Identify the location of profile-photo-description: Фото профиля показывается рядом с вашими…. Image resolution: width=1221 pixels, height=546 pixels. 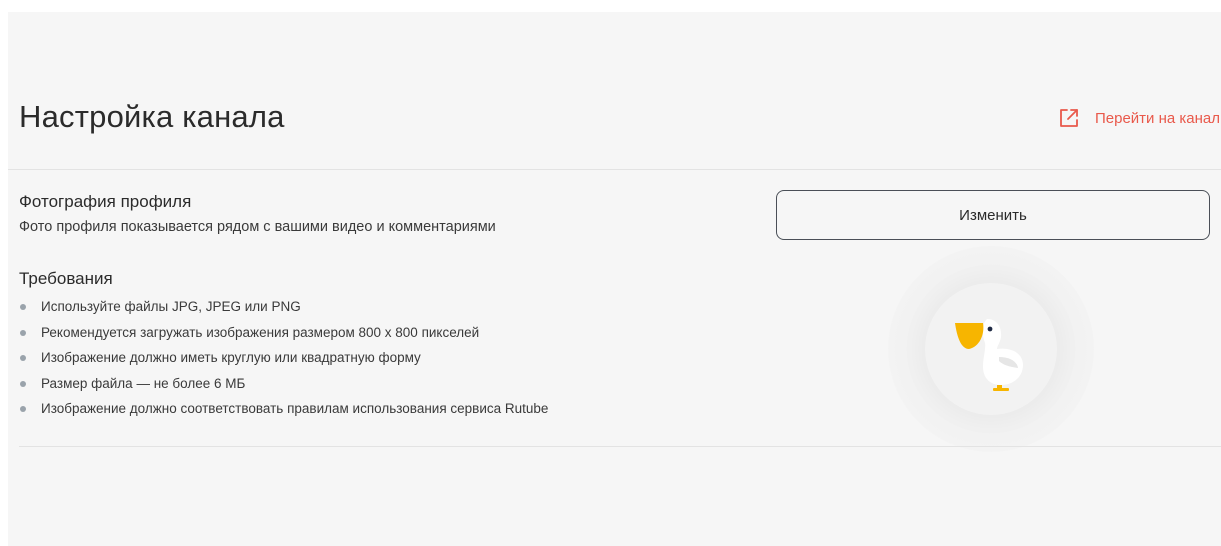
(257, 227).